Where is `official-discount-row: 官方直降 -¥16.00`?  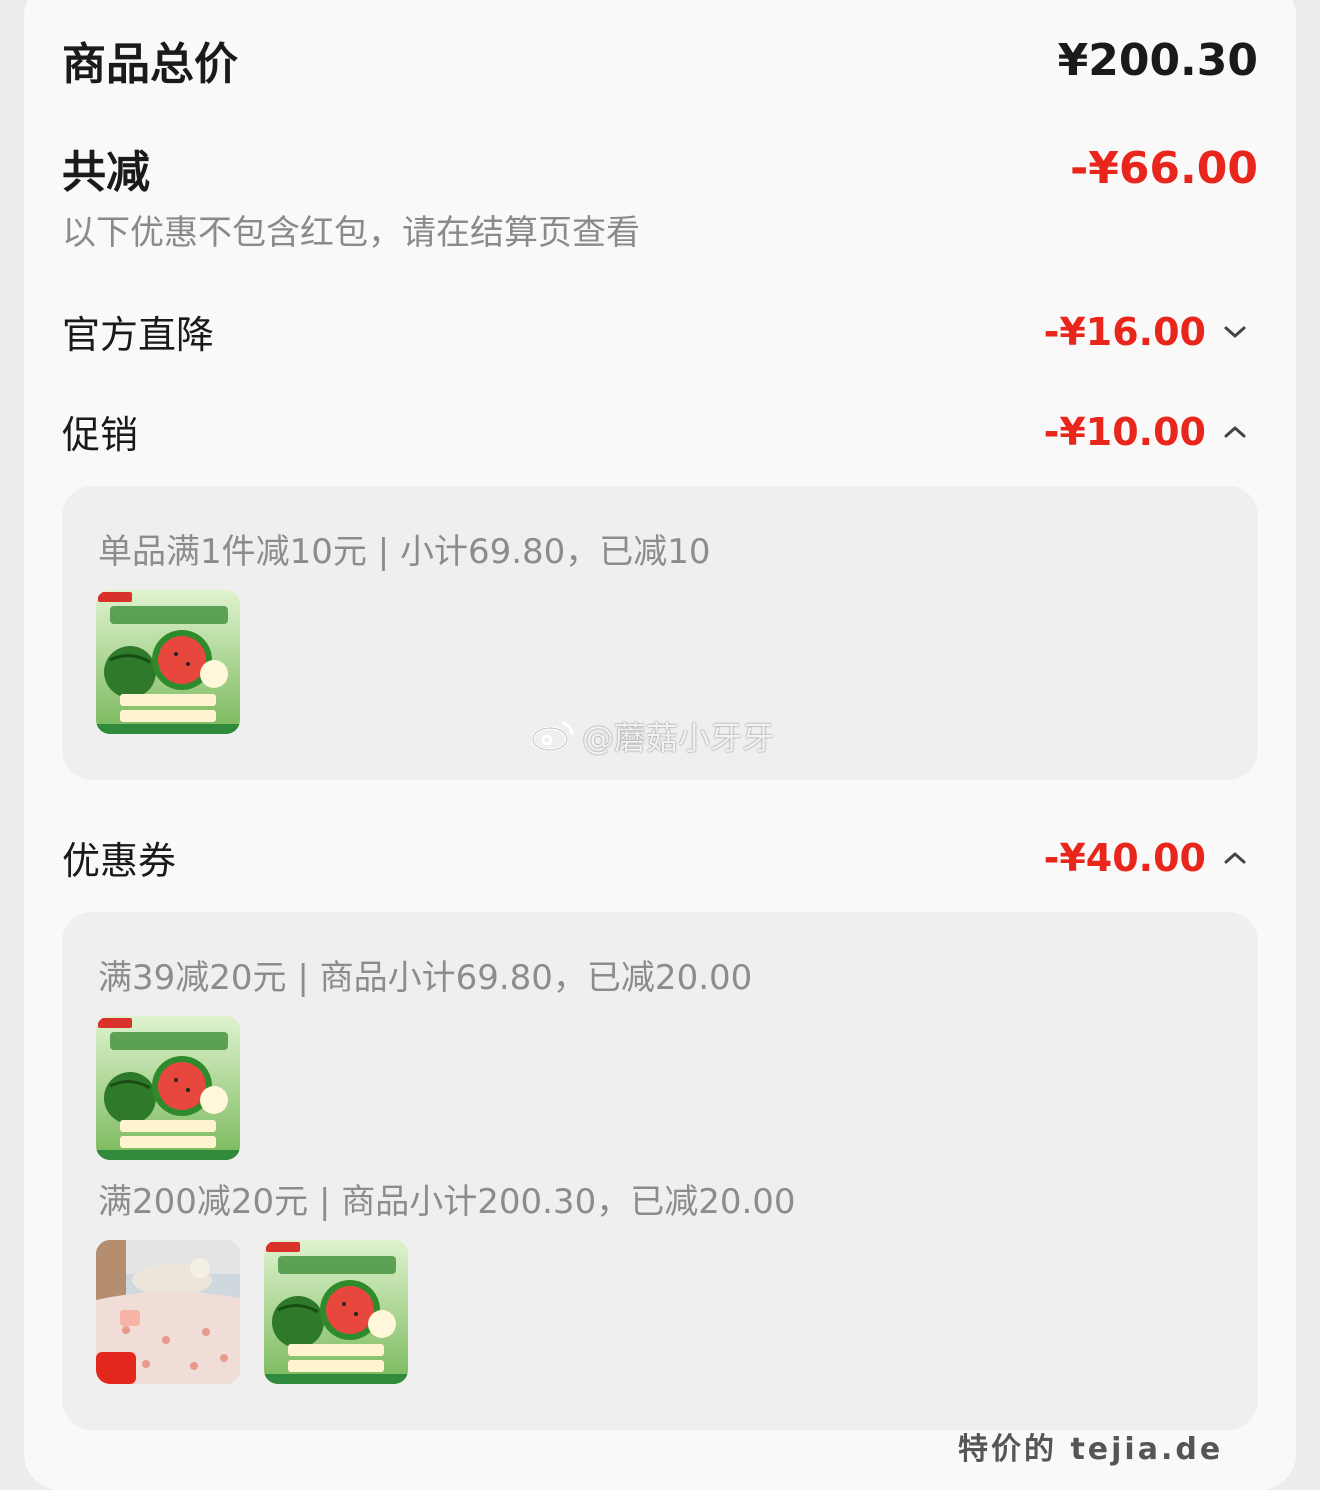 official-discount-row: 官方直降 -¥16.00 is located at coordinates (656, 331).